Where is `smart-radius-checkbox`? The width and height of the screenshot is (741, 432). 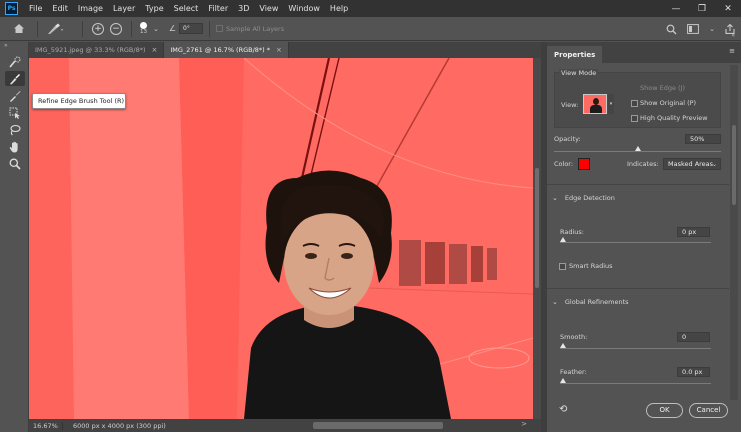
smart-radius-checkbox is located at coordinates (562, 266).